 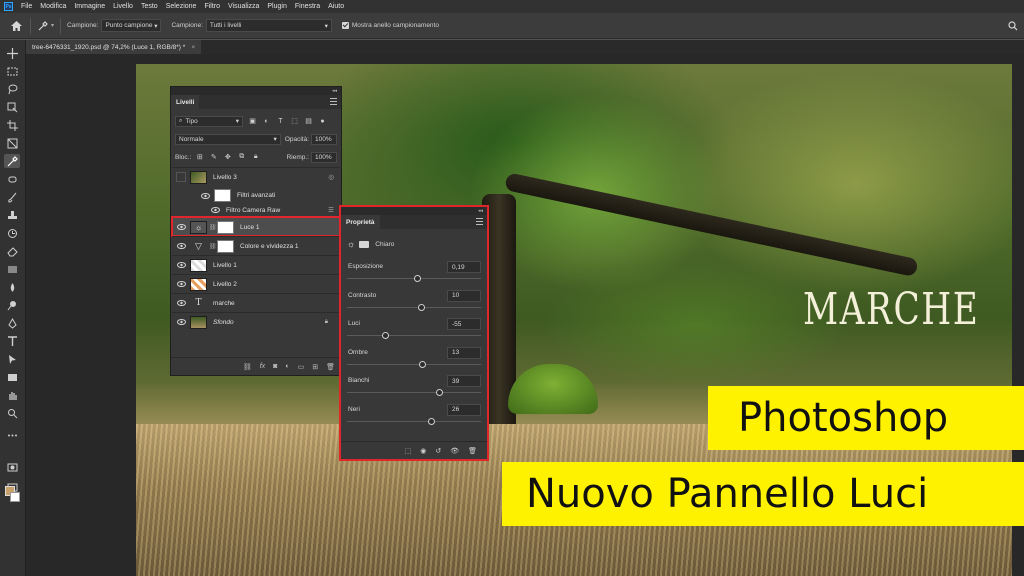 What do you see at coordinates (315, 367) in the screenshot?
I see `new-layer-icon: ⊞` at bounding box center [315, 367].